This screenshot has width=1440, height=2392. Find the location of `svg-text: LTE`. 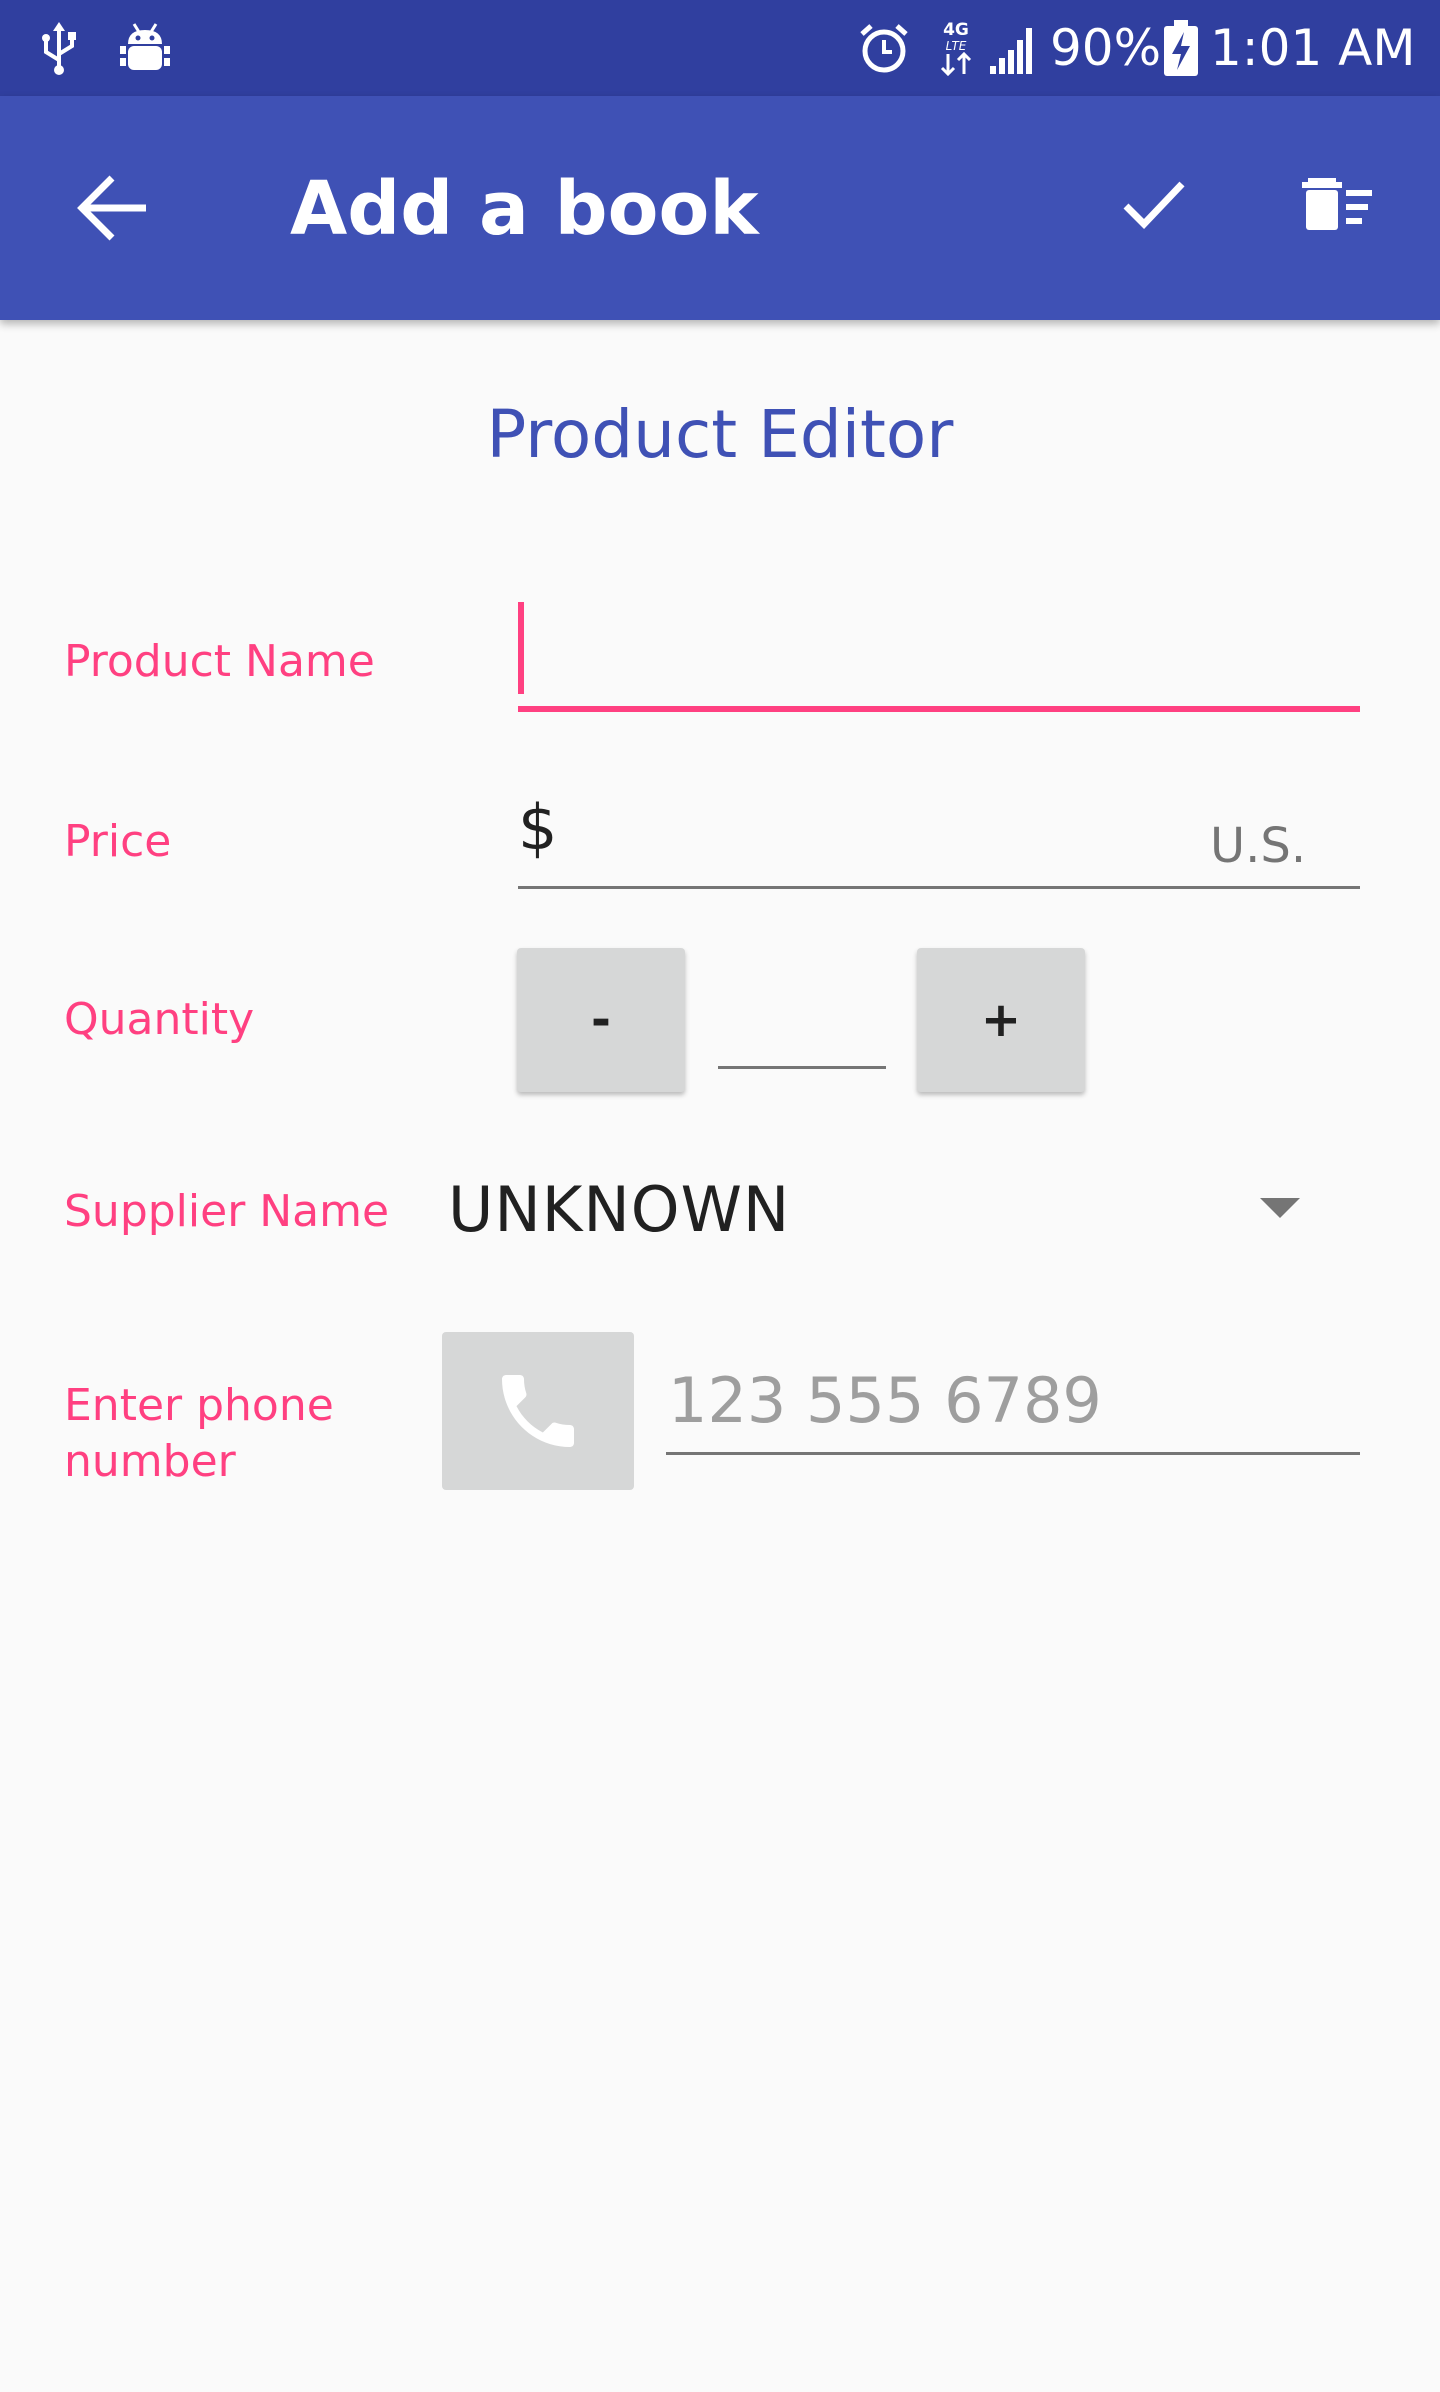

svg-text: LTE is located at coordinates (956, 46).